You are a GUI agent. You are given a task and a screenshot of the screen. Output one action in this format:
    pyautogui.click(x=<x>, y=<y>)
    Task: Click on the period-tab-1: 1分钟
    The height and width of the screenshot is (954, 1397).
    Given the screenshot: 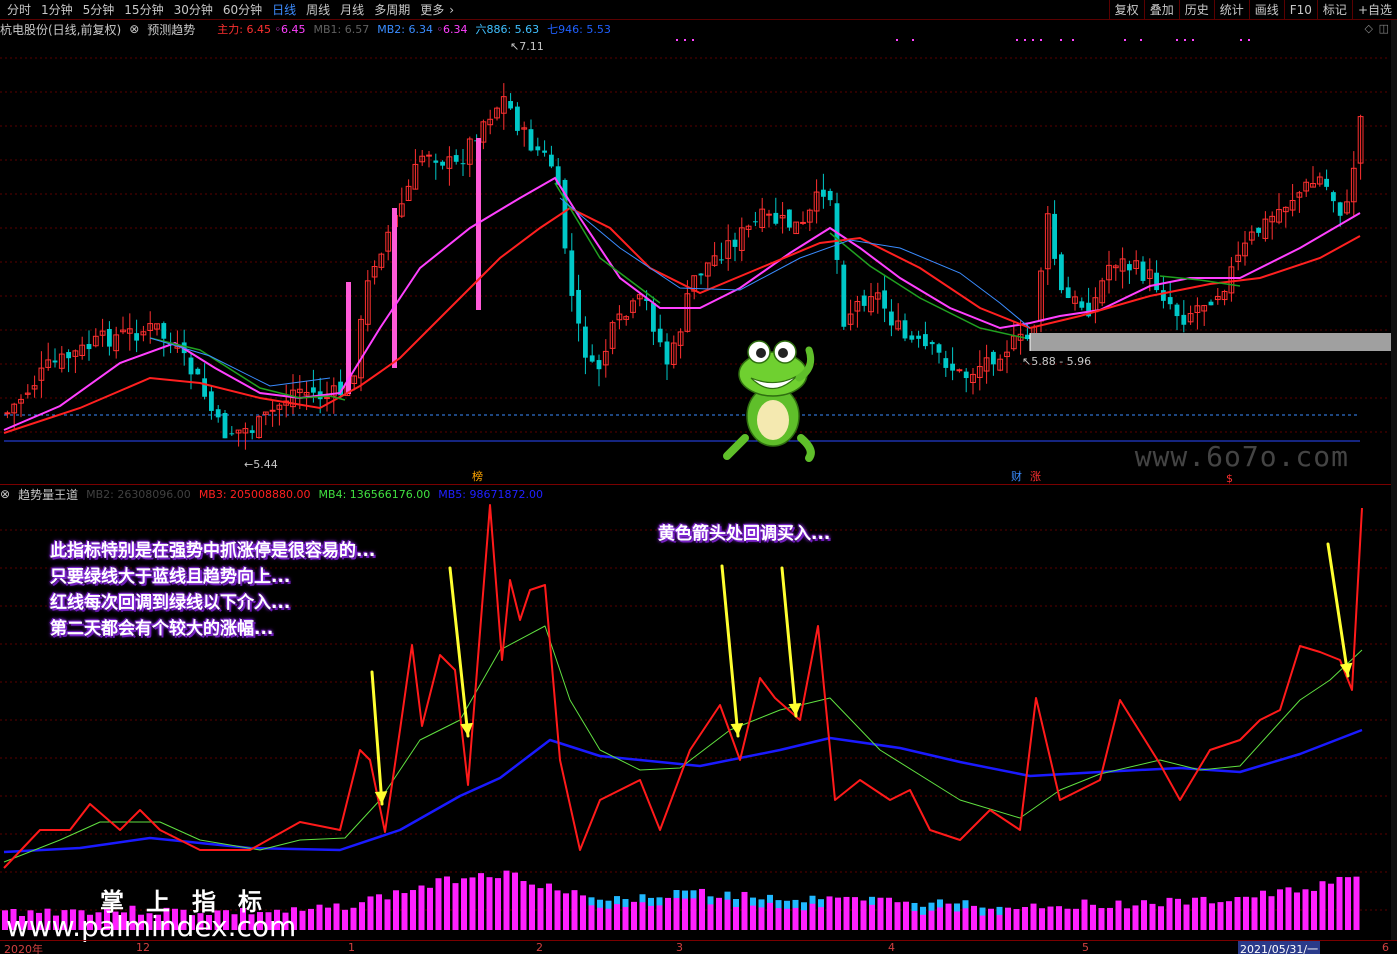 What is the action you would take?
    pyautogui.click(x=57, y=10)
    